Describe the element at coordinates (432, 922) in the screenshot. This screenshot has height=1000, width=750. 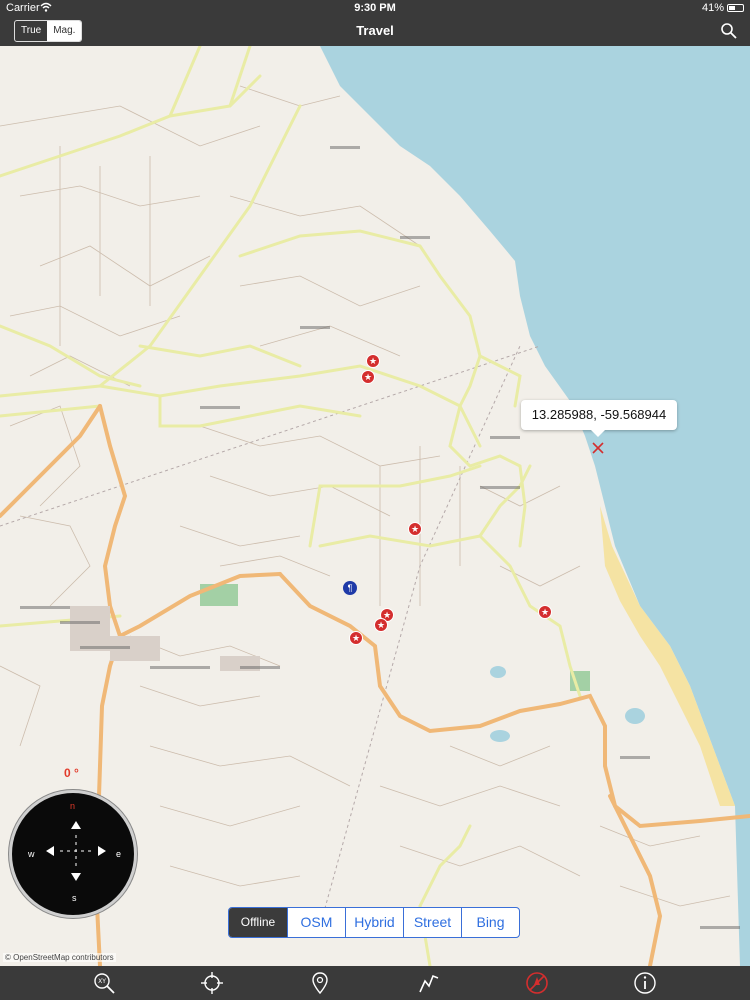
I see `layer-street: Street` at that location.